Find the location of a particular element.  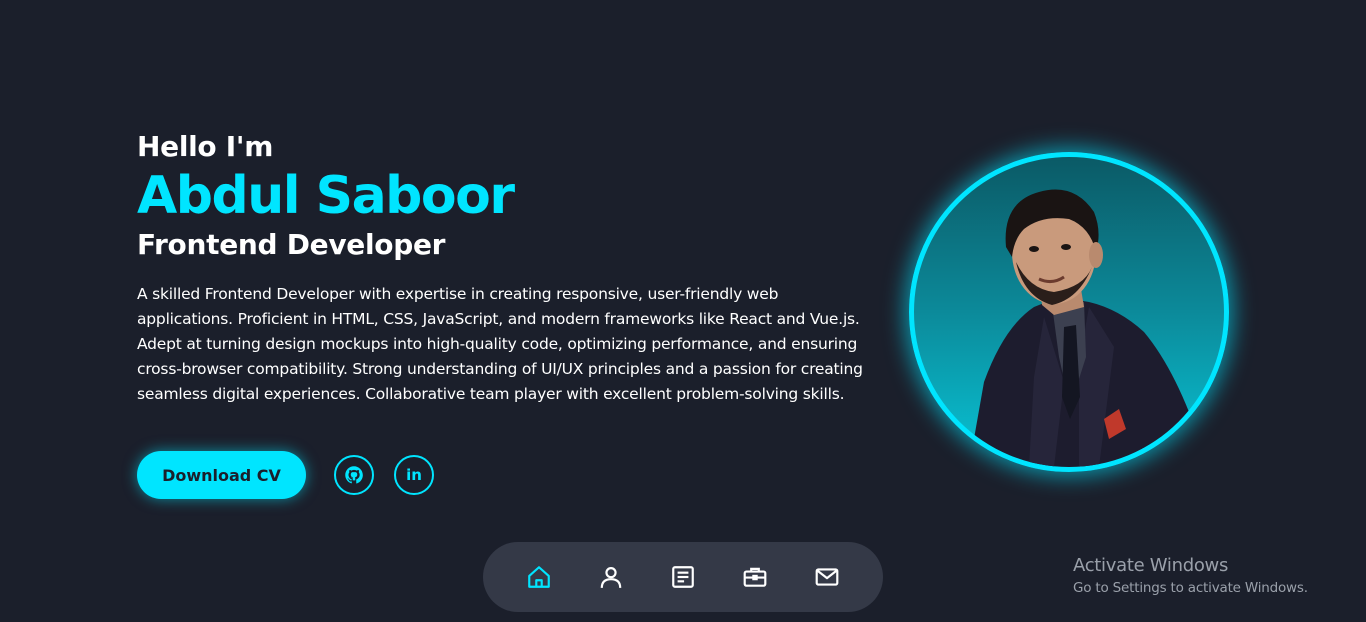

bottom-navbar is located at coordinates (683, 577).